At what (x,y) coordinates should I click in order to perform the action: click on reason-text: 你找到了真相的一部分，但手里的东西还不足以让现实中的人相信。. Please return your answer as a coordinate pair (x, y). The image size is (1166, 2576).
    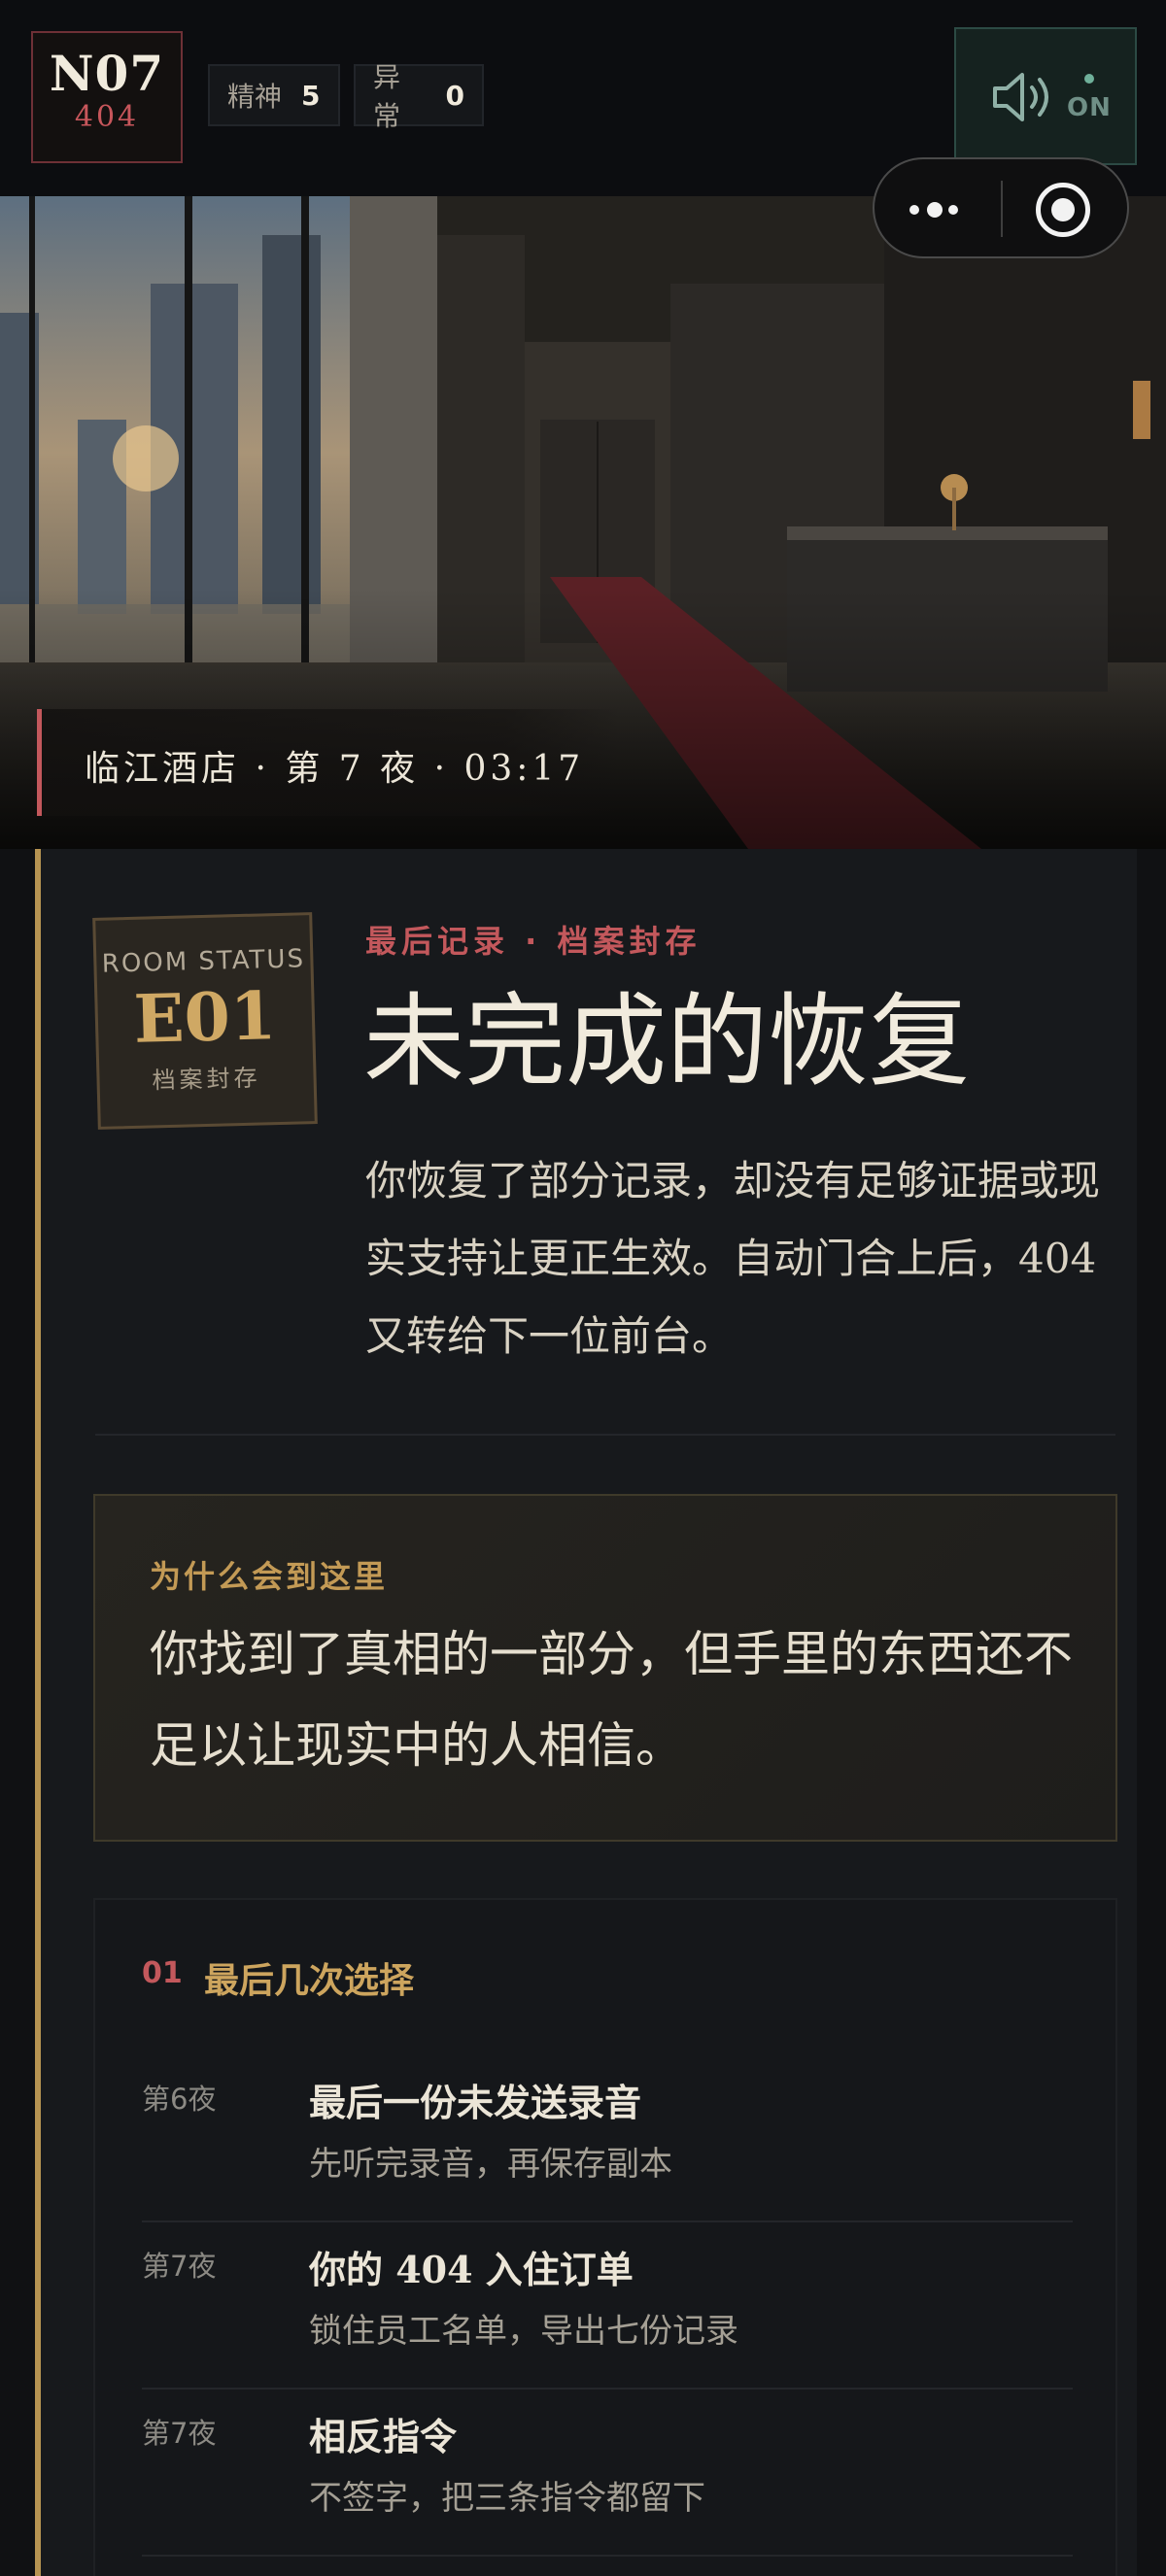
    Looking at the image, I should click on (611, 1700).